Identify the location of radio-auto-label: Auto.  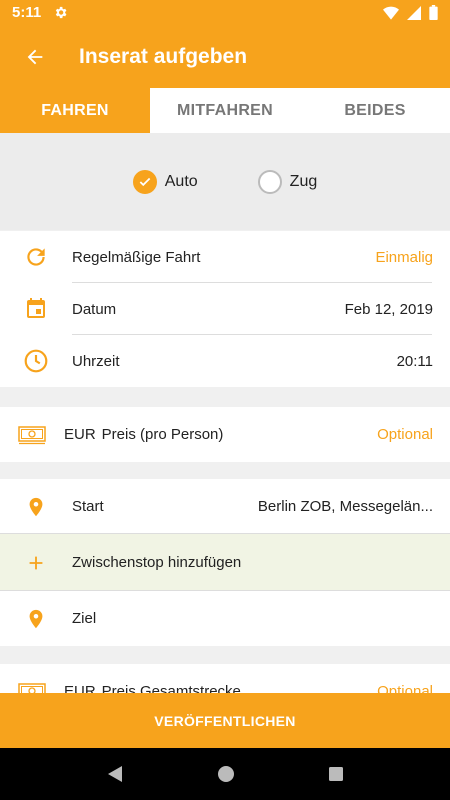
(181, 181).